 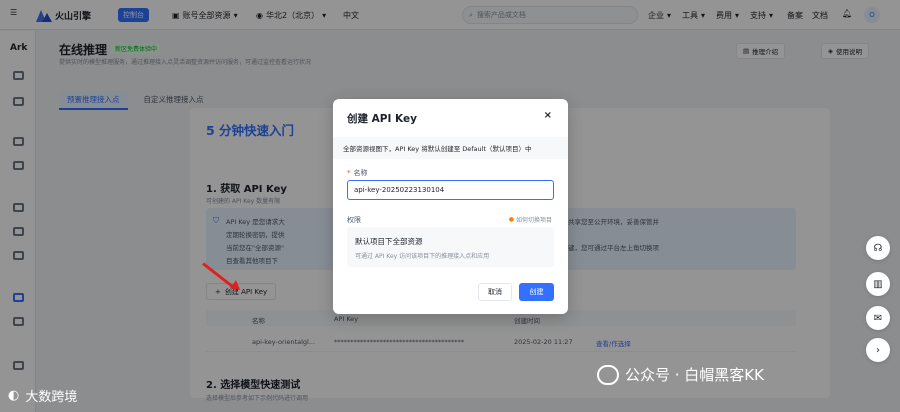 I want to click on chevron-right-icon: ›, so click(x=878, y=350).